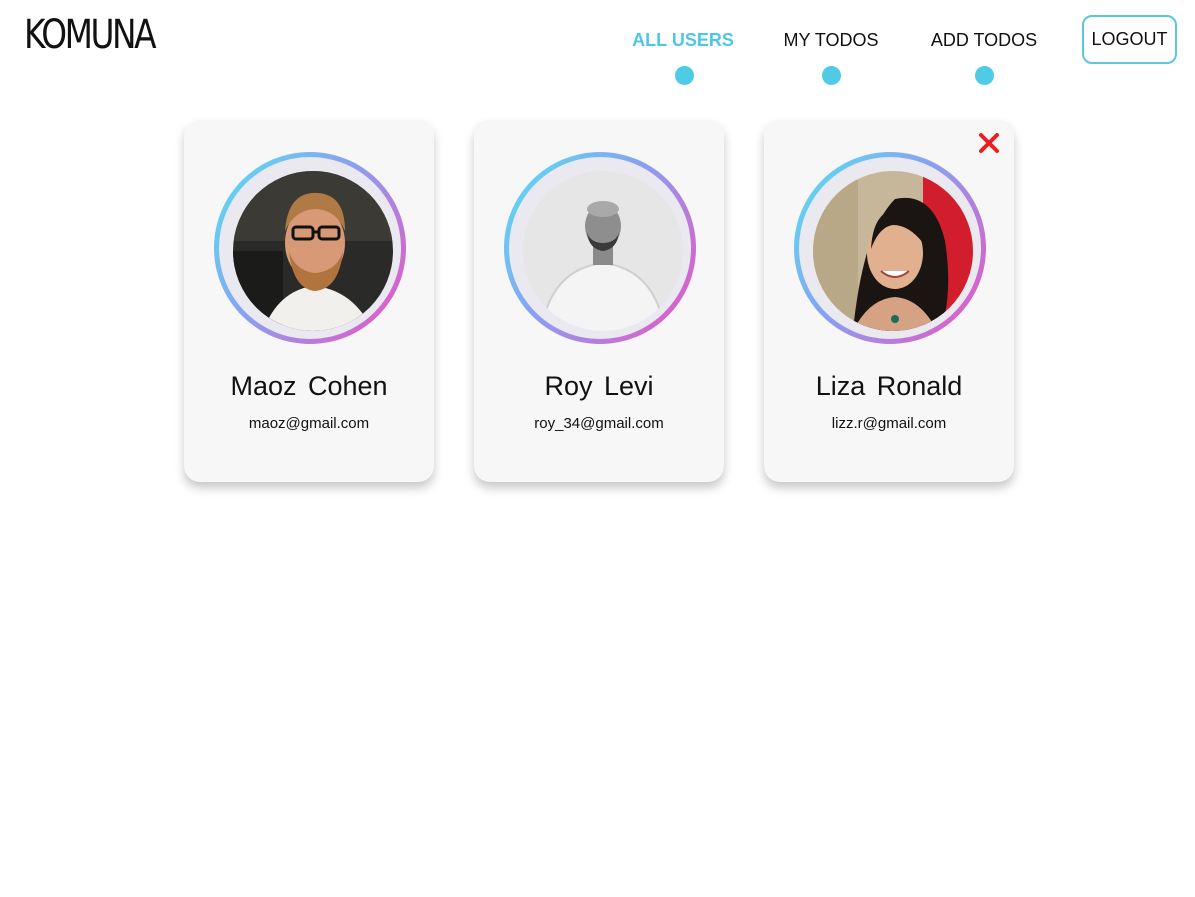  I want to click on user-card: Maoz Cohen maoz@gmail.com, so click(309, 301).